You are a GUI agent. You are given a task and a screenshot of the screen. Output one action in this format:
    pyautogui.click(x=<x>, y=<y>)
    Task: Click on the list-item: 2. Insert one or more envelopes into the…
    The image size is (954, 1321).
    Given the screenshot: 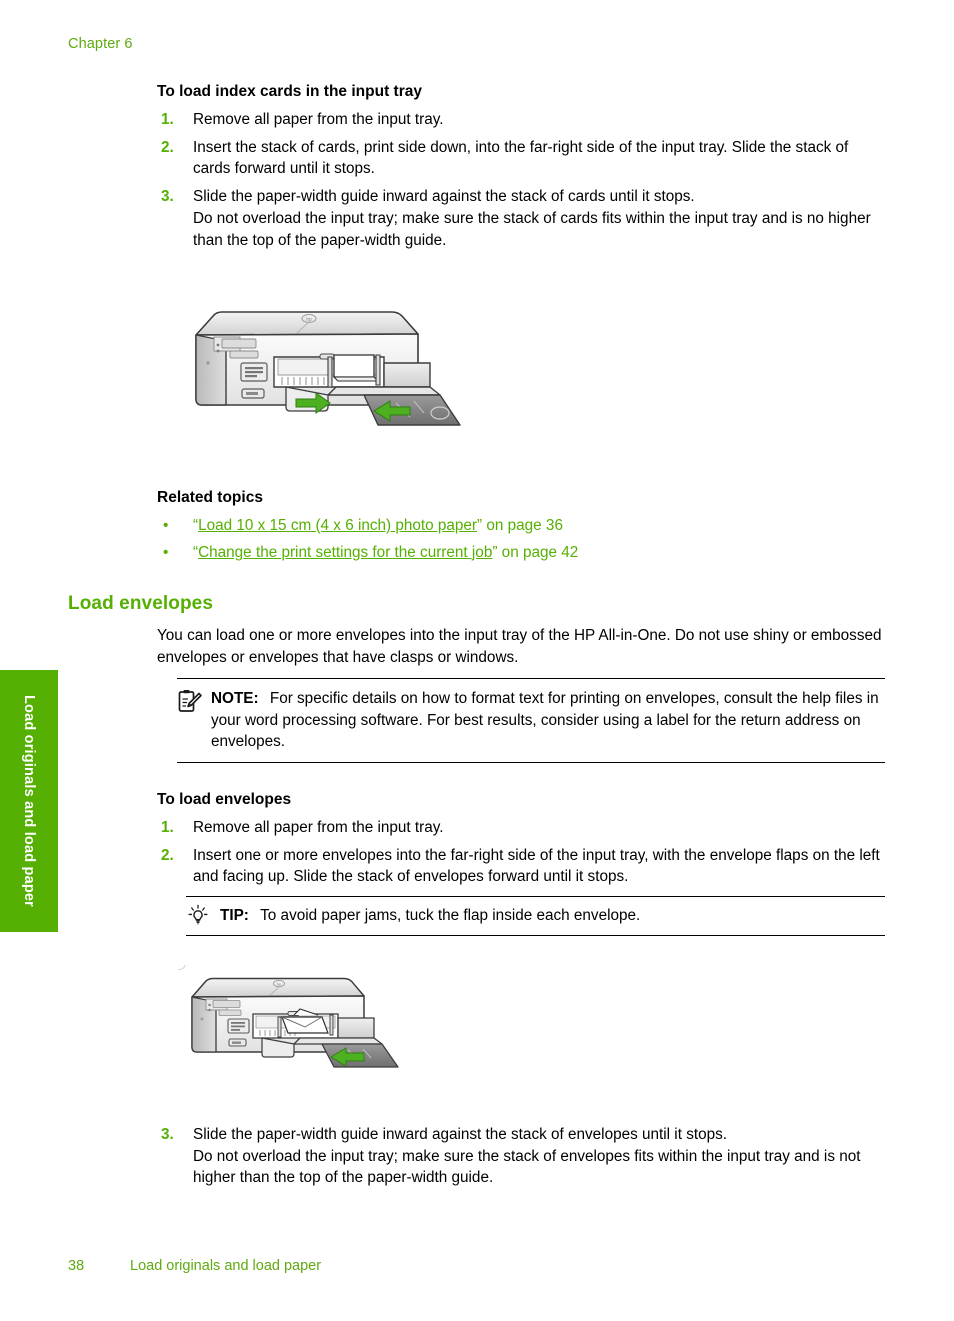 What is the action you would take?
    pyautogui.click(x=522, y=866)
    